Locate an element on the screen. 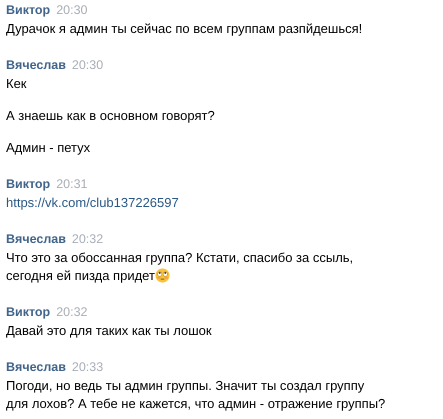 The height and width of the screenshot is (419, 443). message-time: 20:31 is located at coordinates (72, 184).